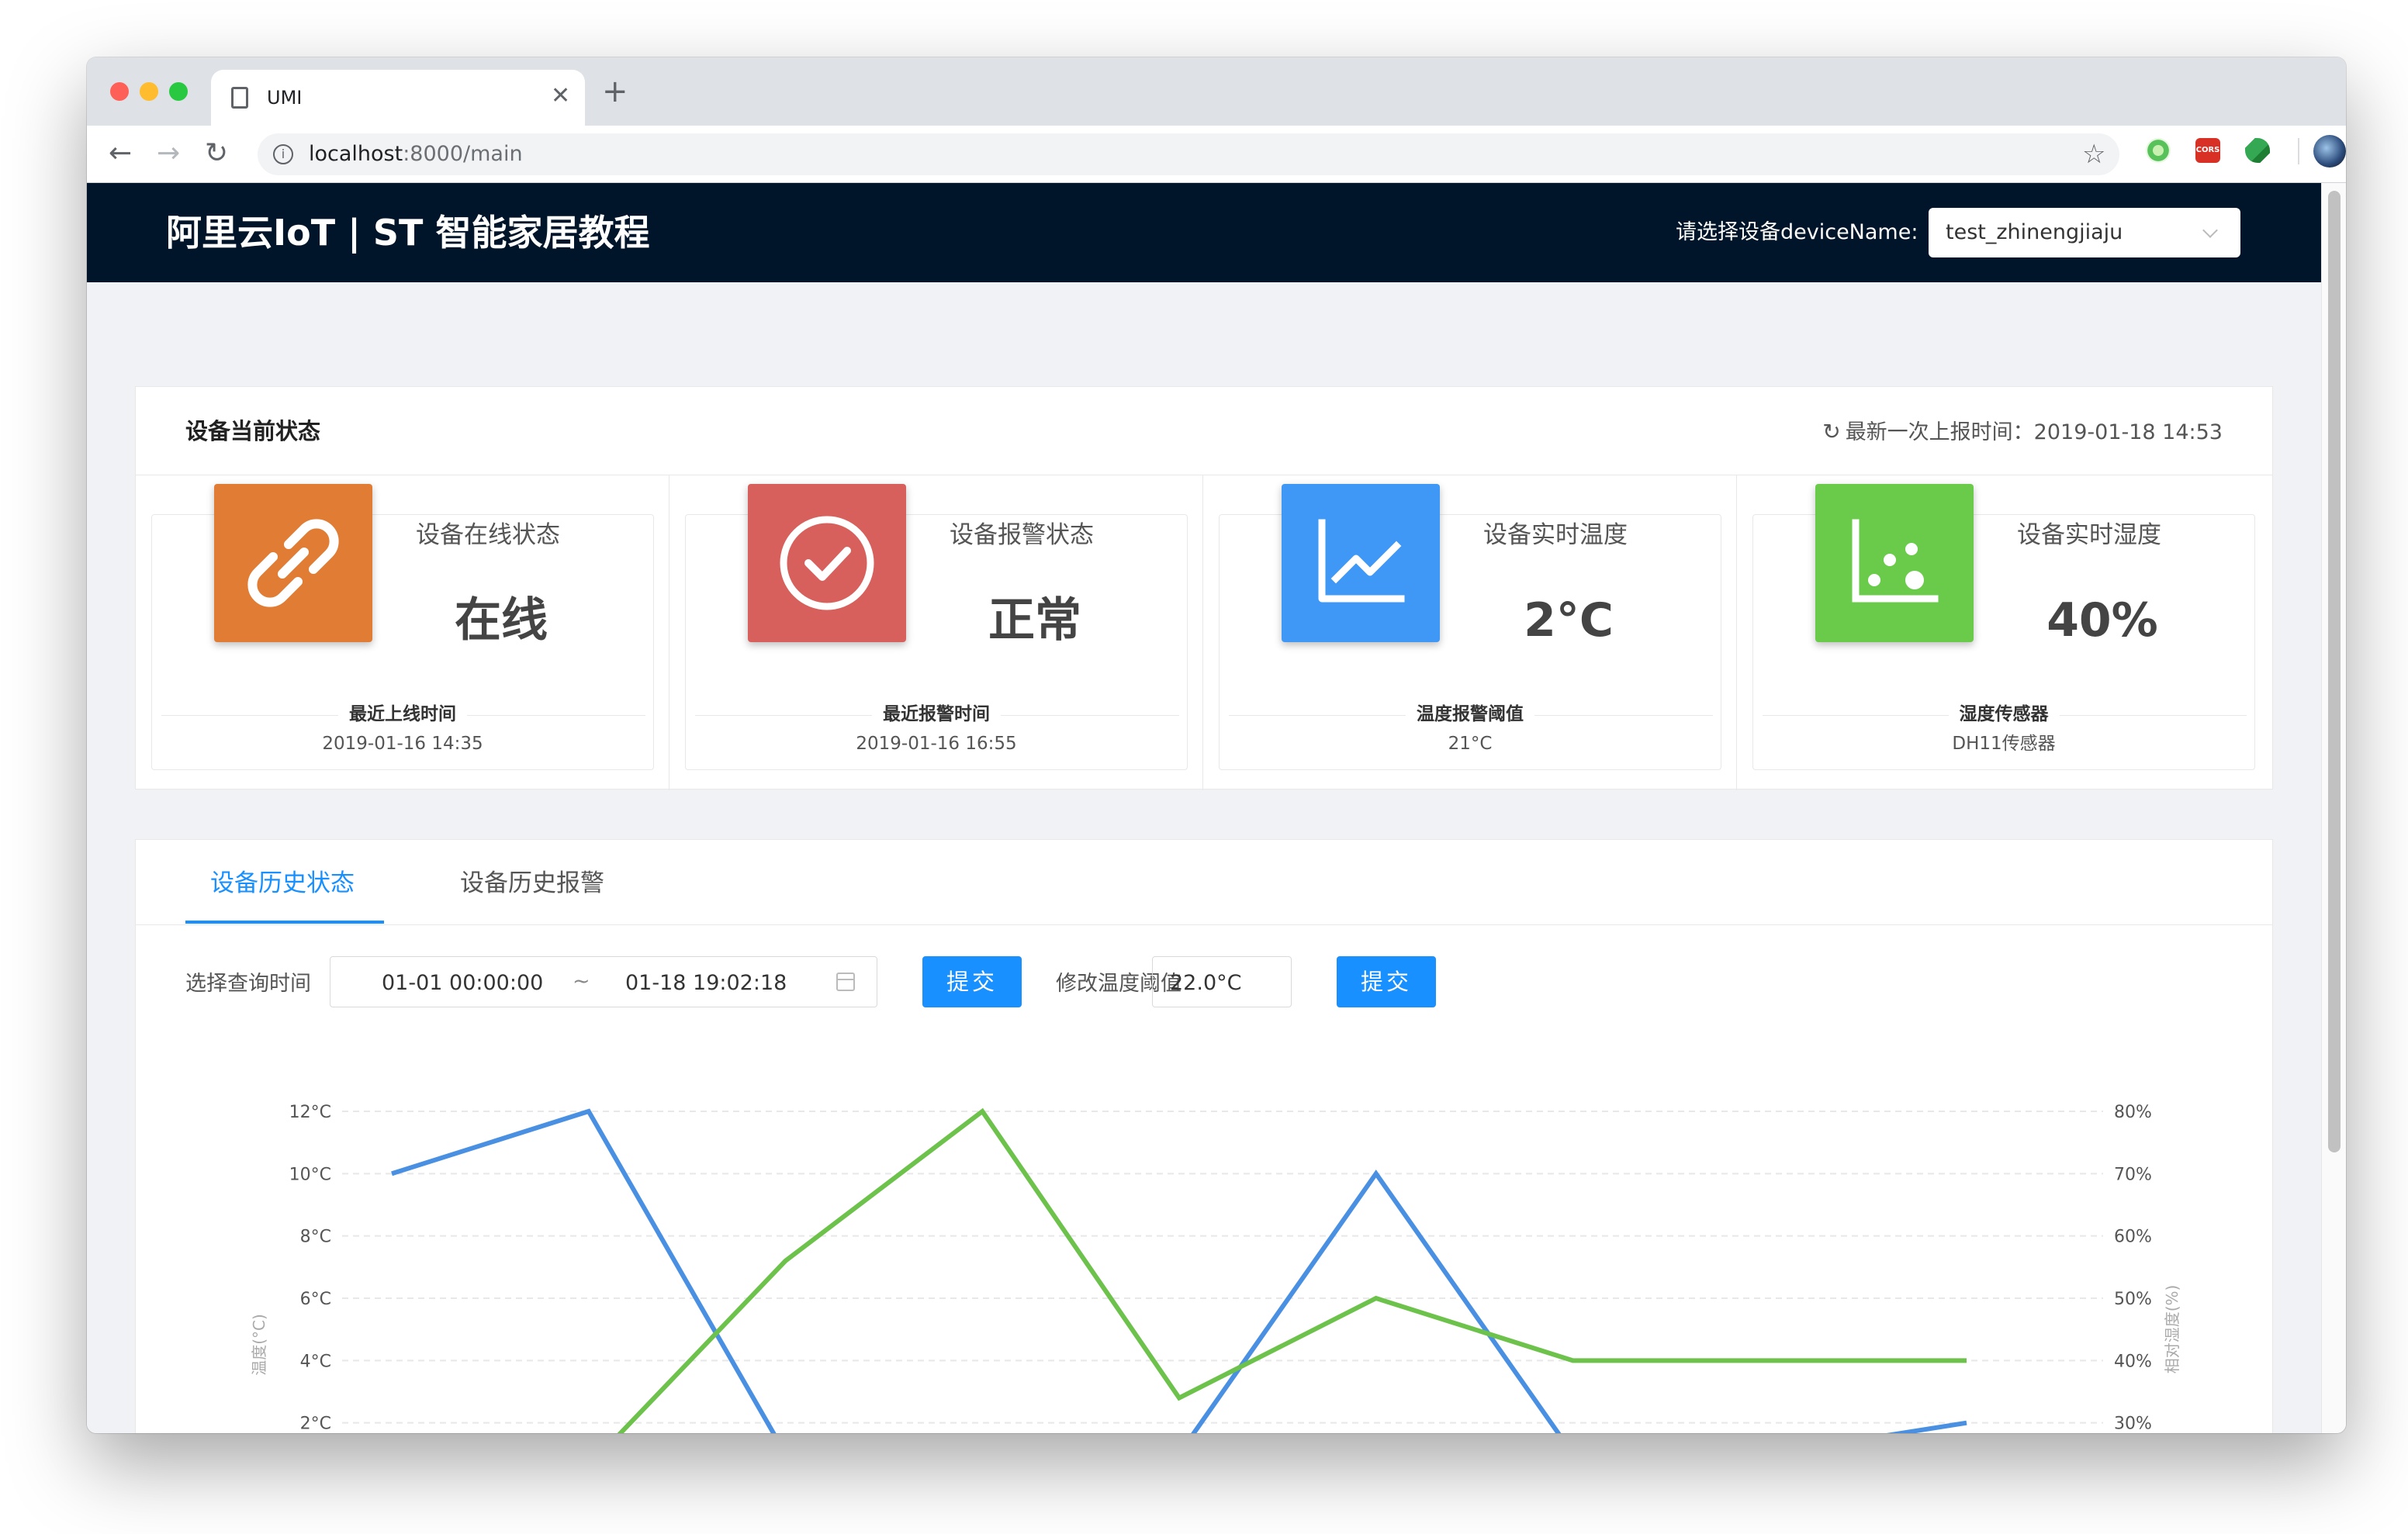 This screenshot has height=1534, width=2408. I want to click on chart-grid, so click(1222, 1267).